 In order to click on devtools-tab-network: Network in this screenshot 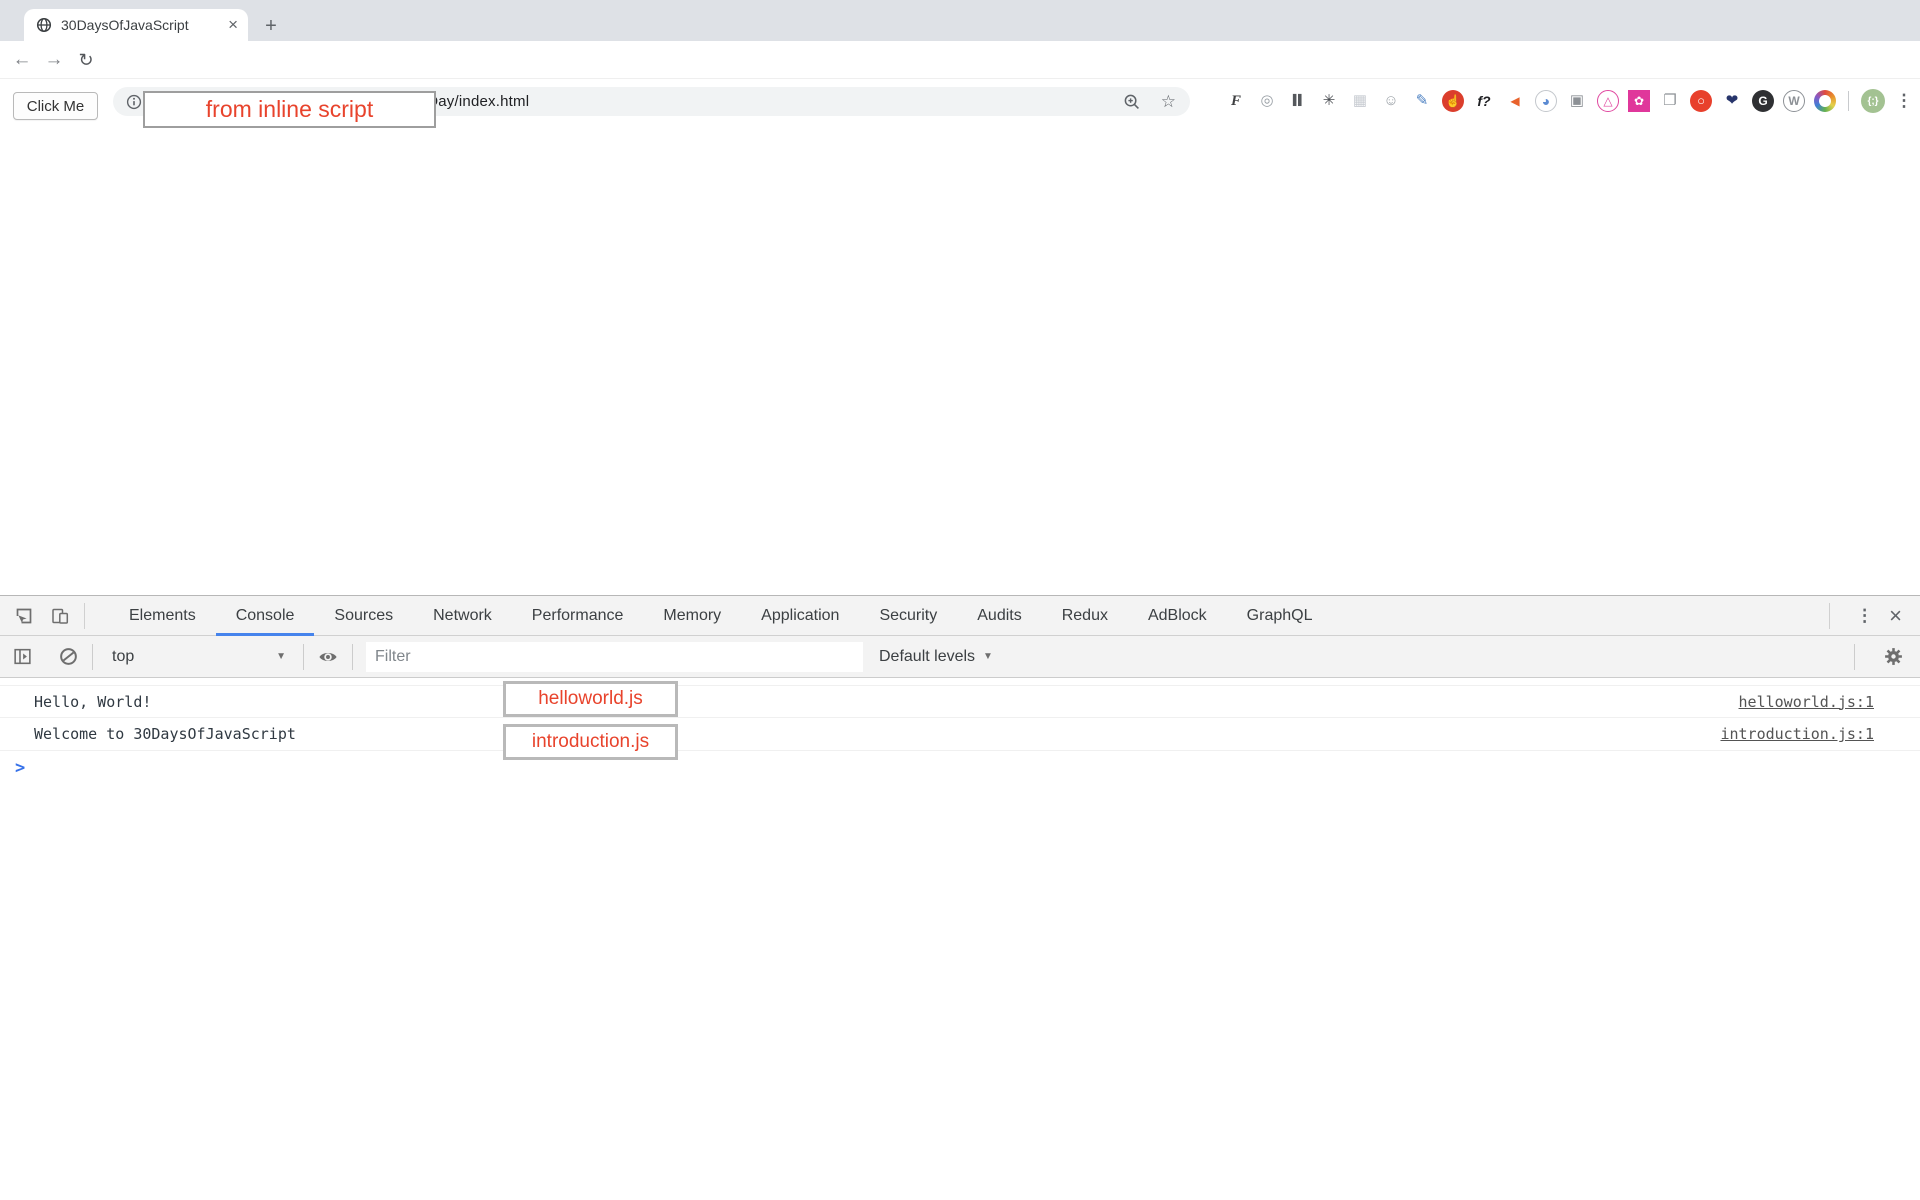, I will do `click(462, 616)`.